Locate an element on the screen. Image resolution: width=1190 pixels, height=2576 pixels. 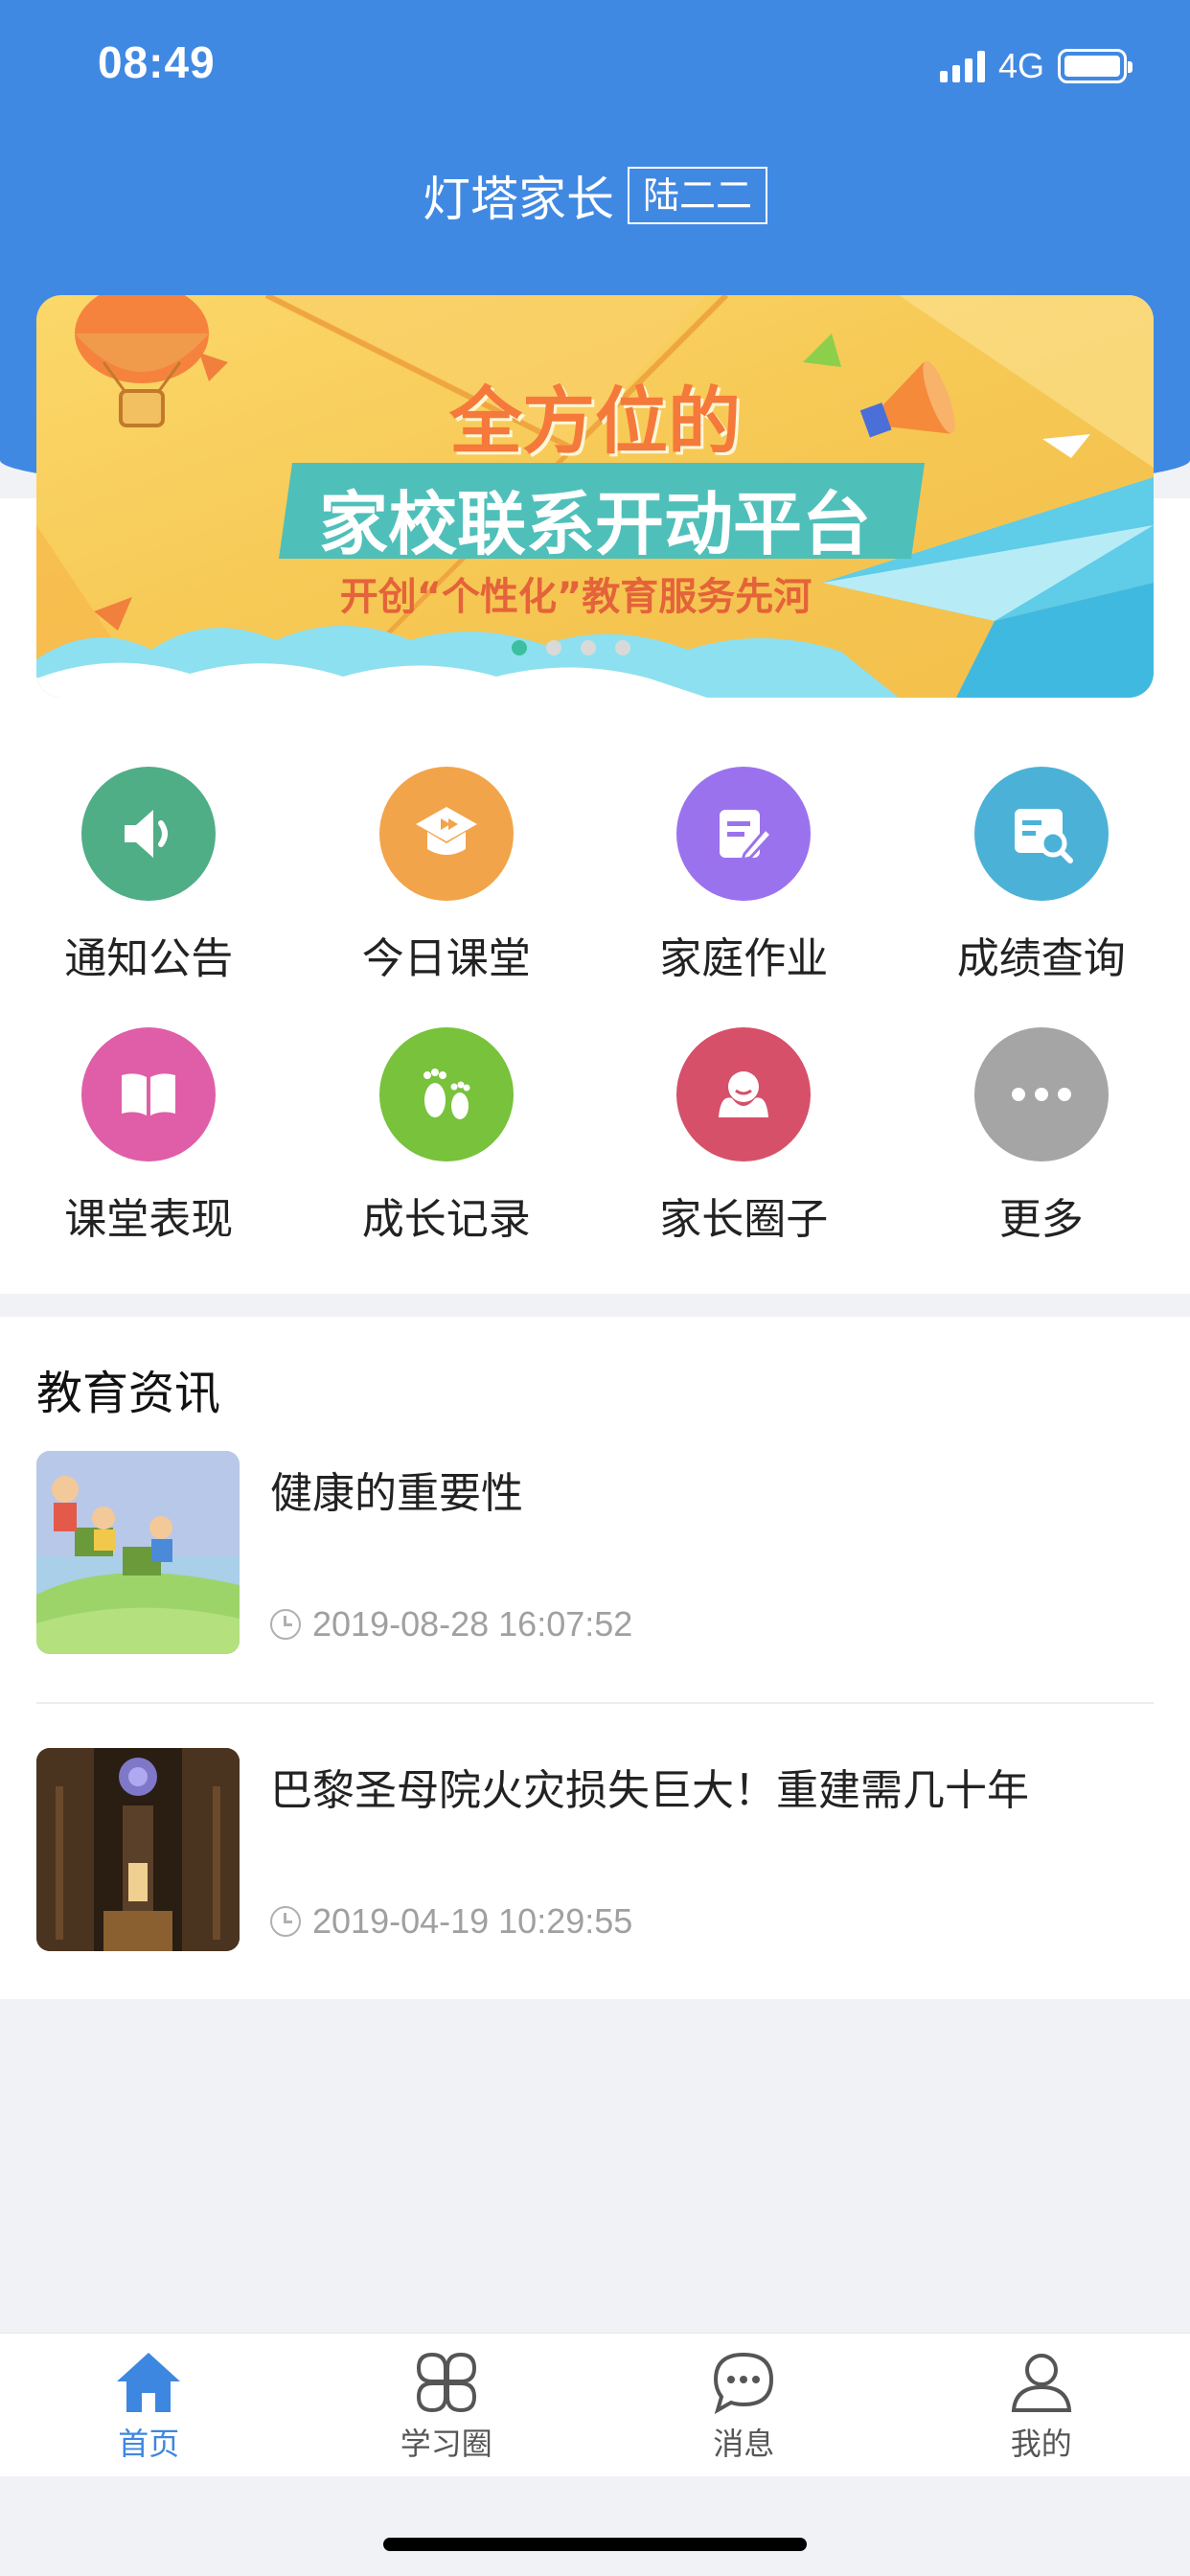
tab-label: 消息 is located at coordinates (744, 2444).